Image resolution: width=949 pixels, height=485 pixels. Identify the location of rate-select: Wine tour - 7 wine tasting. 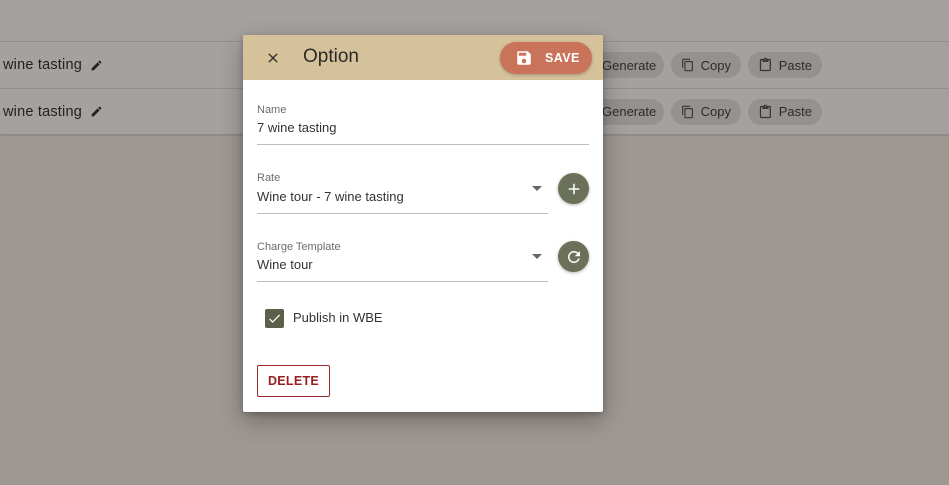
(330, 196).